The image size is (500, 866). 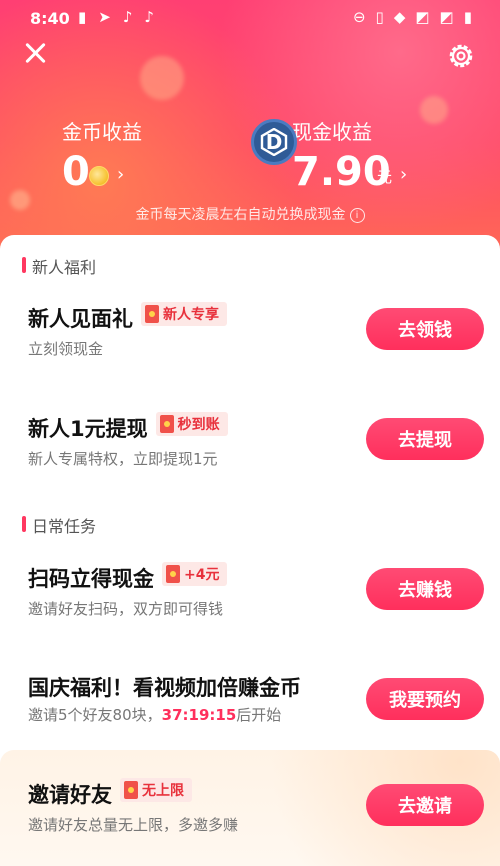 I want to click on task-title: 国庆福利！看视频加倍赚金币, so click(x=164, y=688).